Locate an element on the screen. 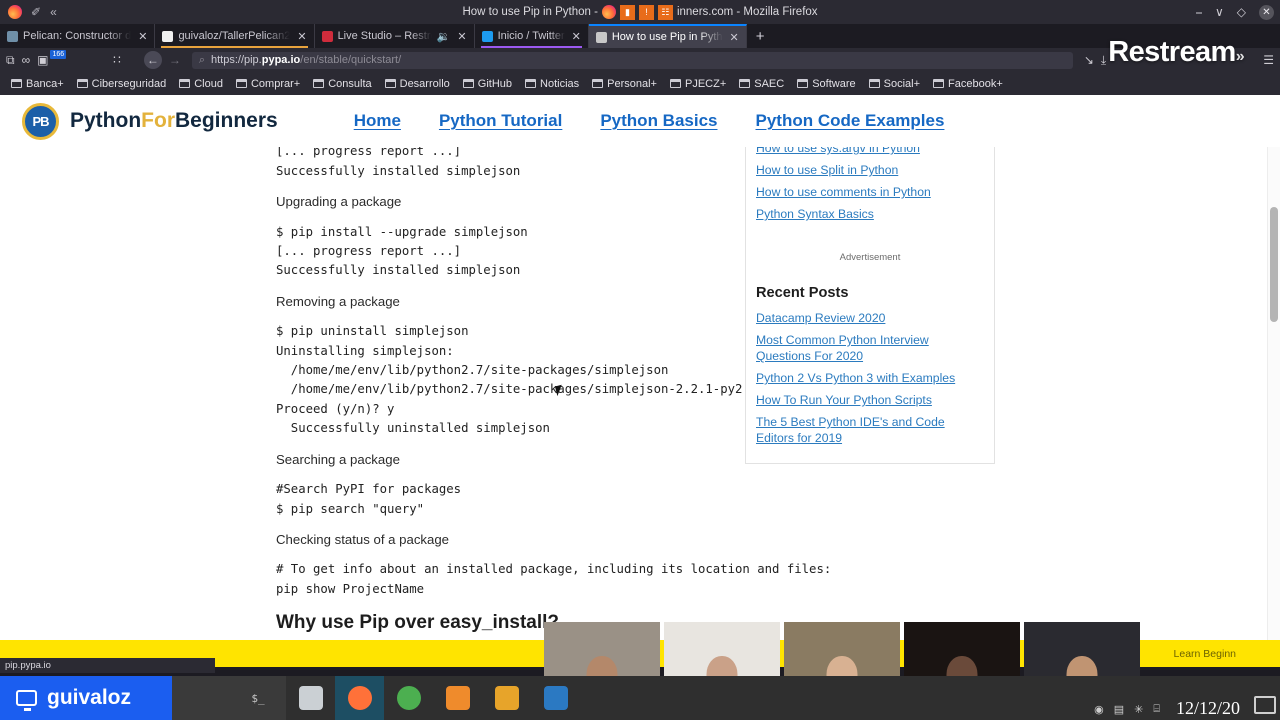 This screenshot has width=1280, height=720. forward-button: → is located at coordinates (175, 60).